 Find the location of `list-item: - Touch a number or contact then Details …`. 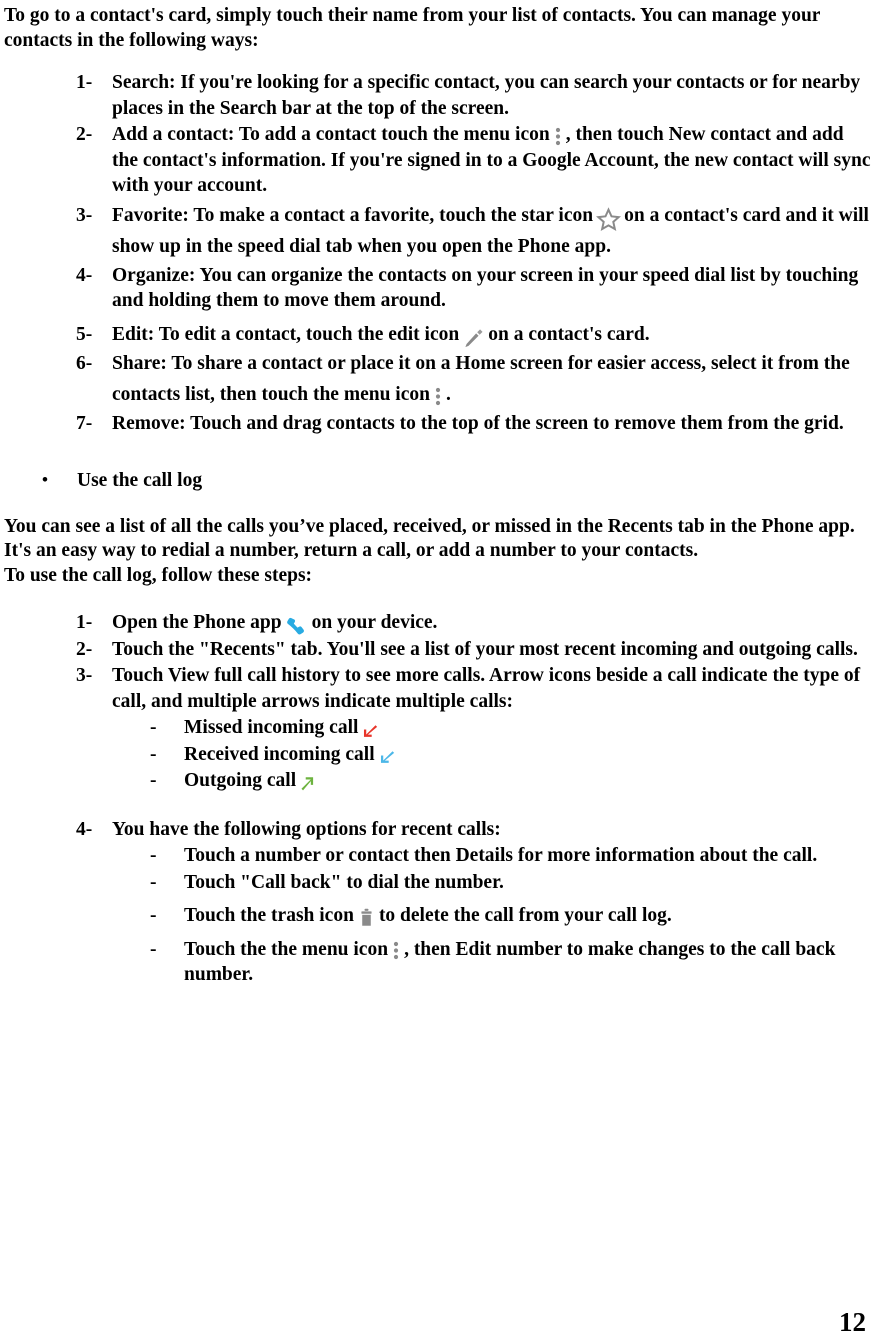

list-item: - Touch a number or contact then Details … is located at coordinates (437, 856).